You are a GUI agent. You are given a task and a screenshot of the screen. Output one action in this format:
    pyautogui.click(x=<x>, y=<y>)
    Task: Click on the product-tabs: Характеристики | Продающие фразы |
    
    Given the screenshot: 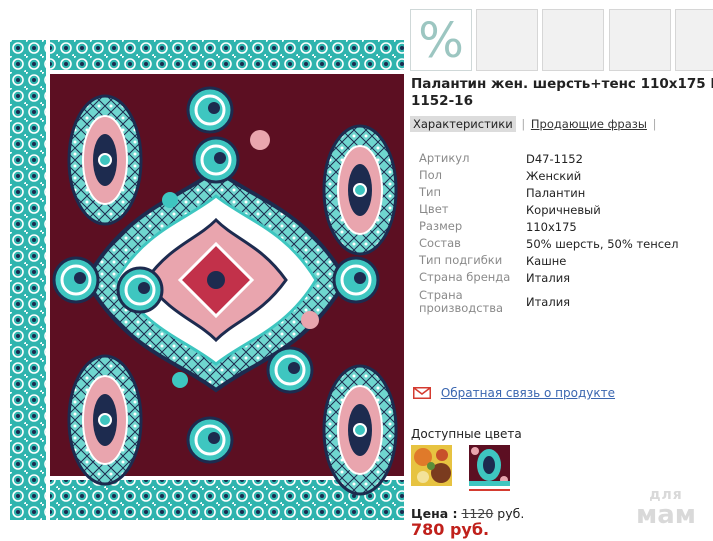 What is the action you would take?
    pyautogui.click(x=534, y=124)
    